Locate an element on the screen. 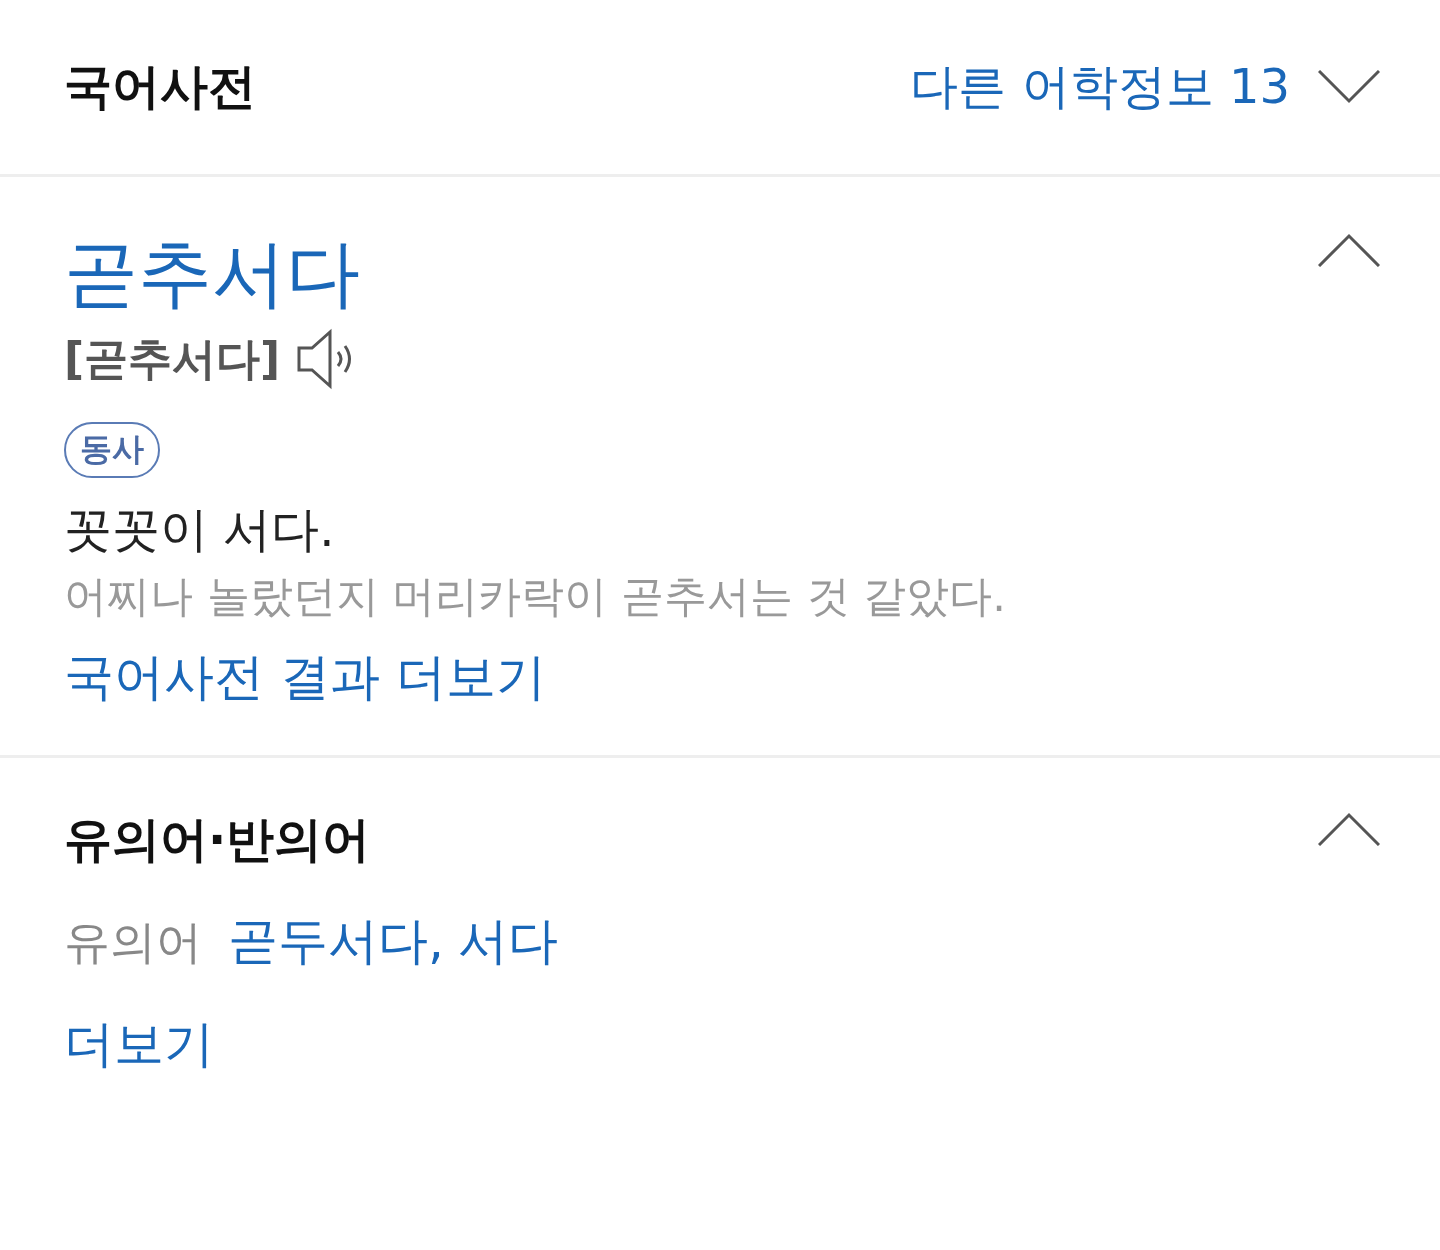  synonym-label: 유의어 is located at coordinates (133, 943).